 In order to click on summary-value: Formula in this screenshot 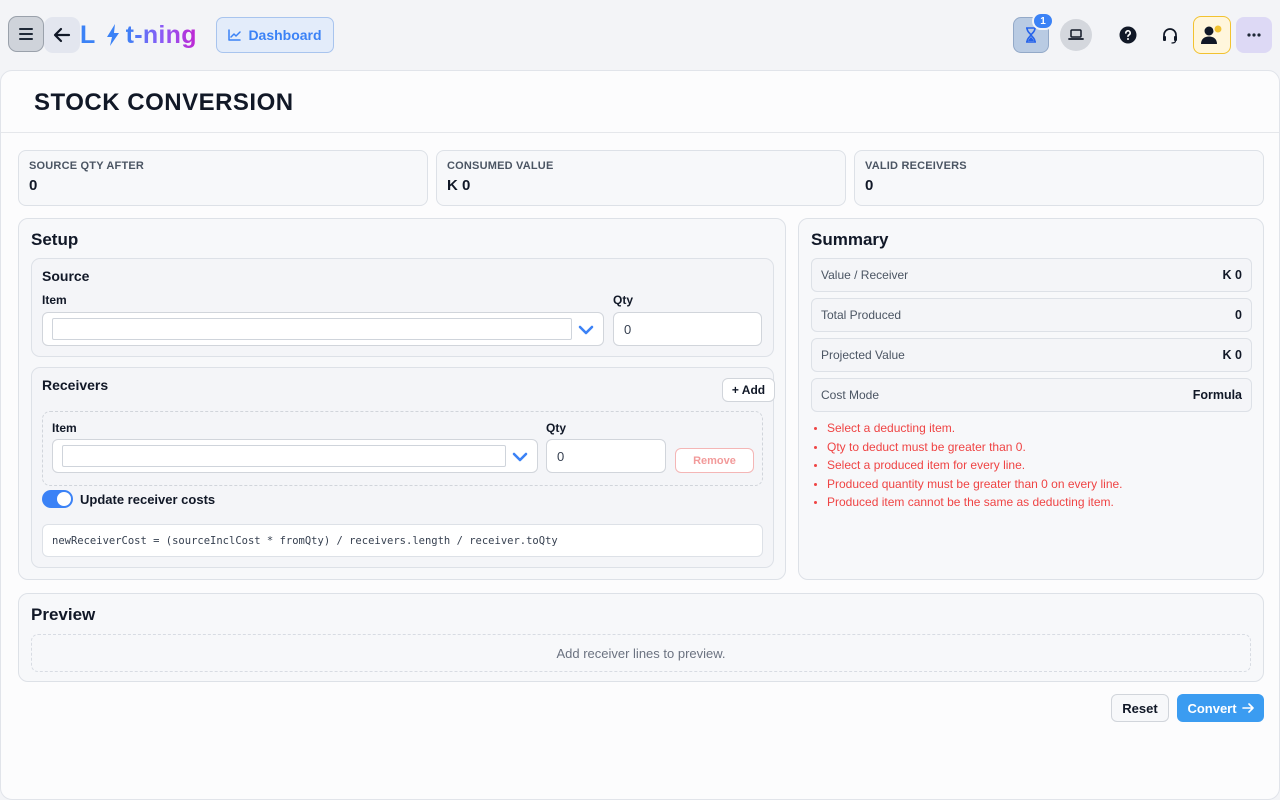, I will do `click(1217, 395)`.